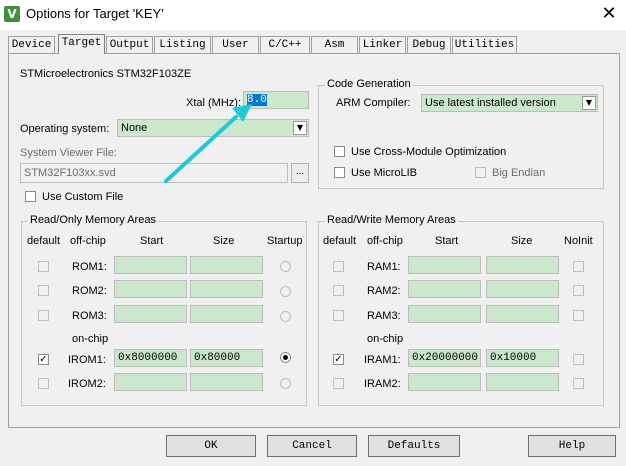  I want to click on annotation-arrow-icon, so click(208, 143).